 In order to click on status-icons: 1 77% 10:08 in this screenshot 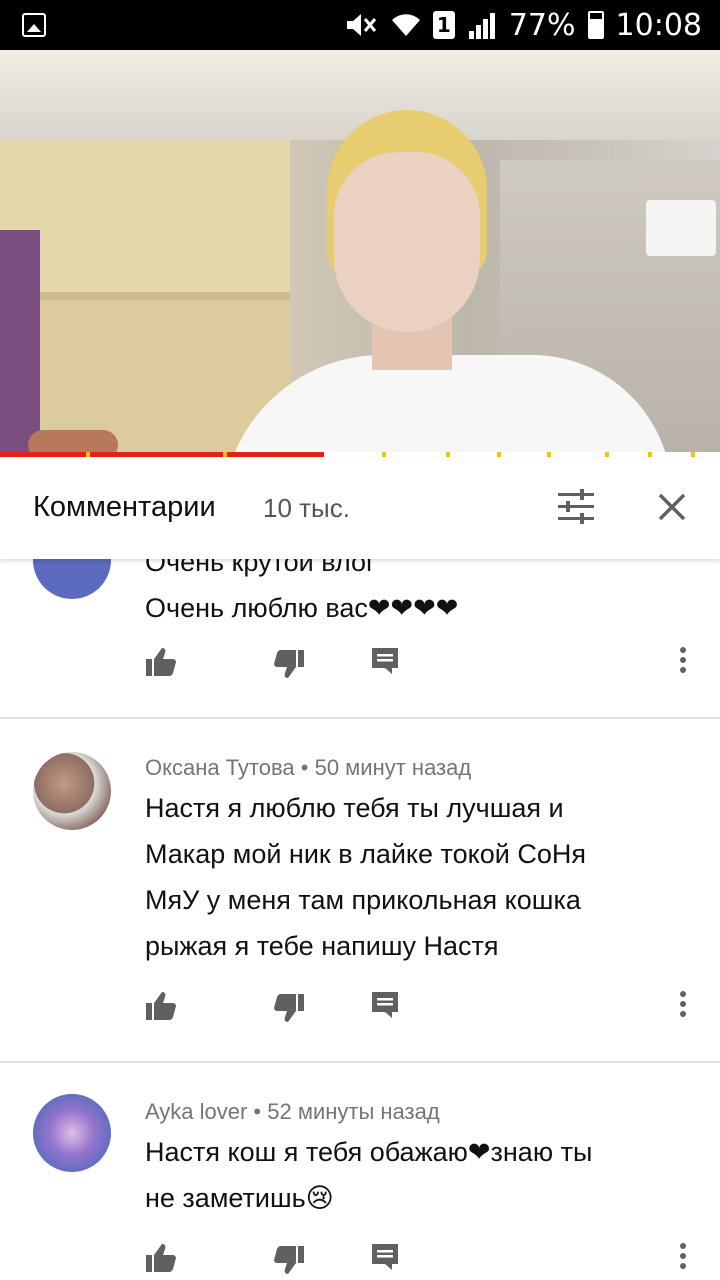, I will do `click(523, 25)`.